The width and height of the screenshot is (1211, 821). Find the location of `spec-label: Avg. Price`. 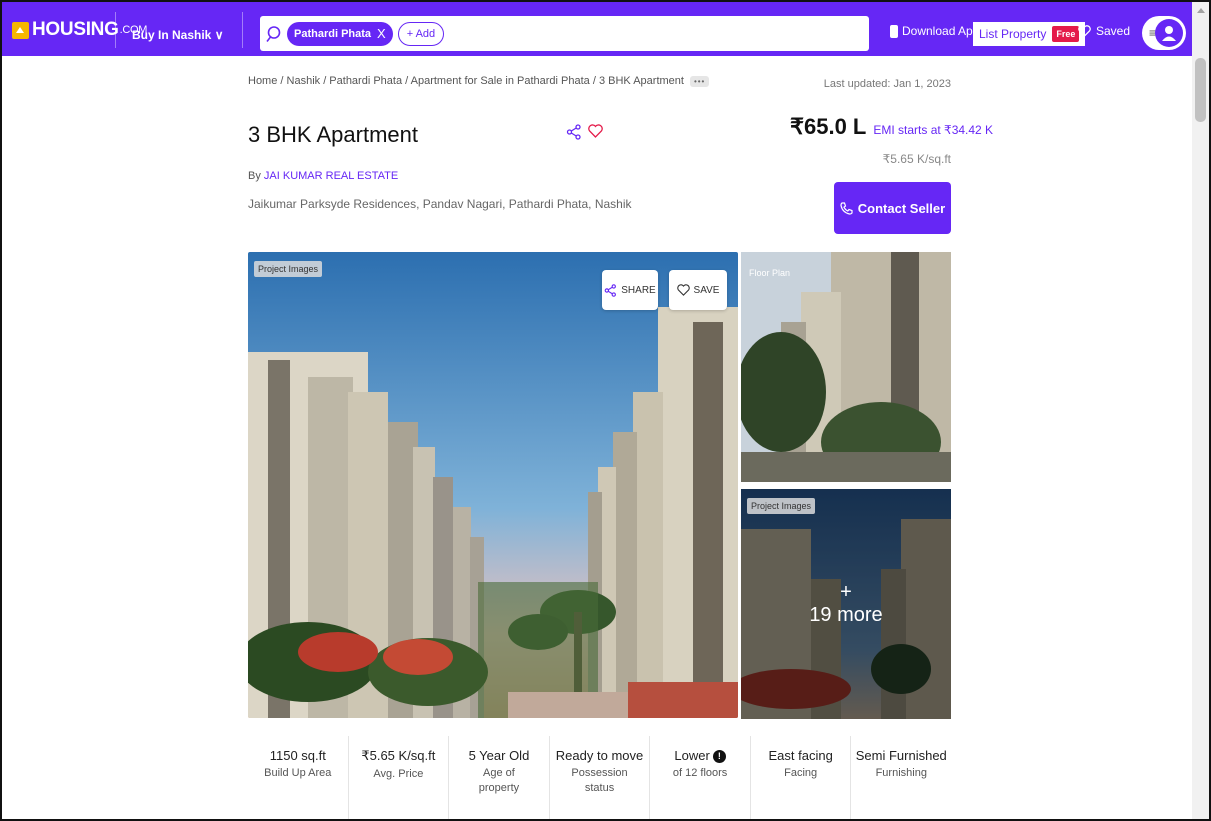

spec-label: Avg. Price is located at coordinates (398, 774).